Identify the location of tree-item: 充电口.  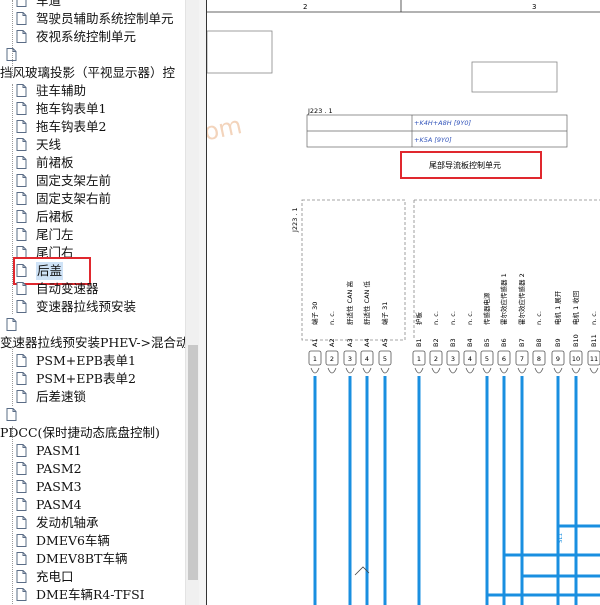
(92, 577).